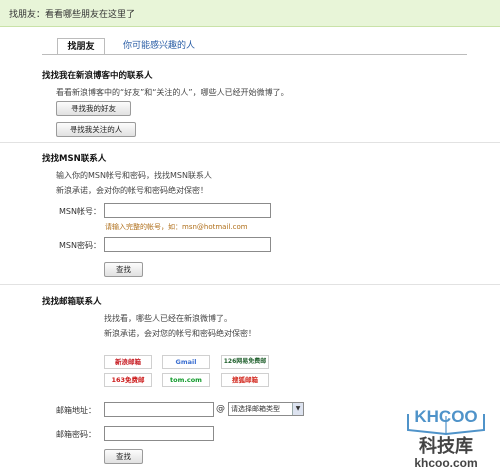 The height and width of the screenshot is (472, 500). What do you see at coordinates (220, 409) in the screenshot?
I see `at-sign: @` at bounding box center [220, 409].